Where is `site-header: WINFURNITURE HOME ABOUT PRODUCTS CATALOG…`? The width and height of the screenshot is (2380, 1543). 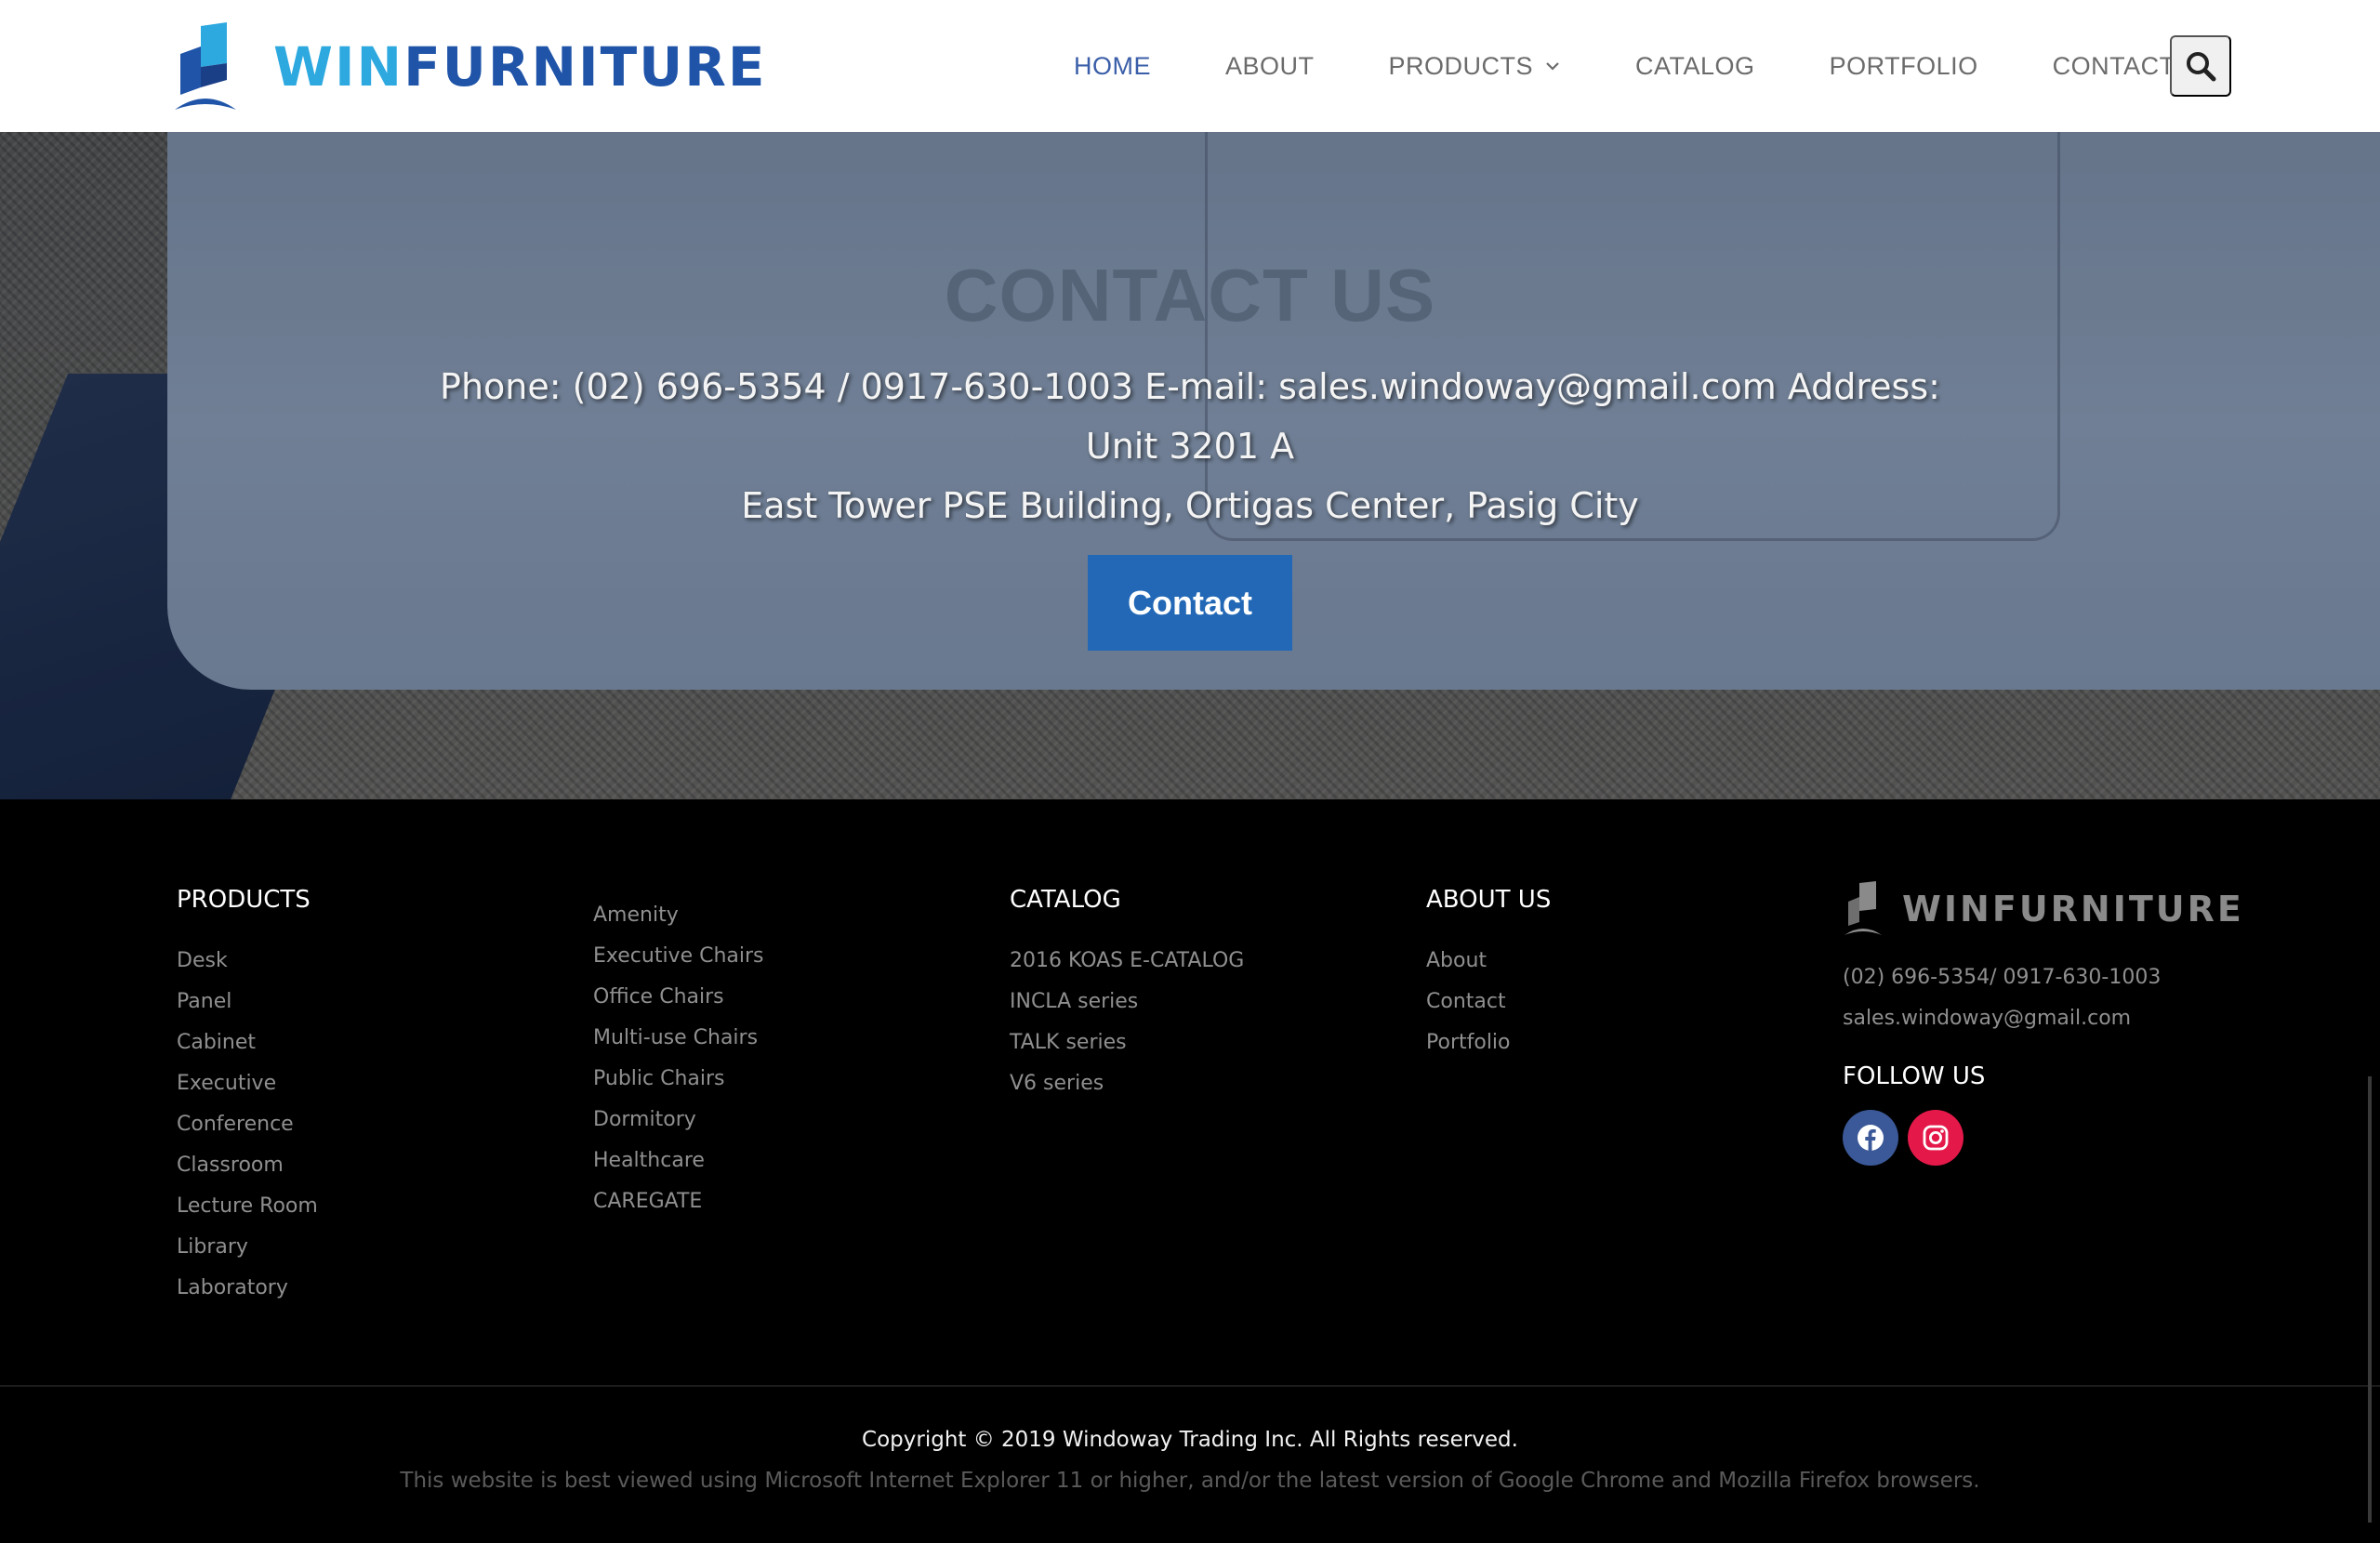
site-header: WINFURNITURE HOME ABOUT PRODUCTS CATALOG… is located at coordinates (1190, 66).